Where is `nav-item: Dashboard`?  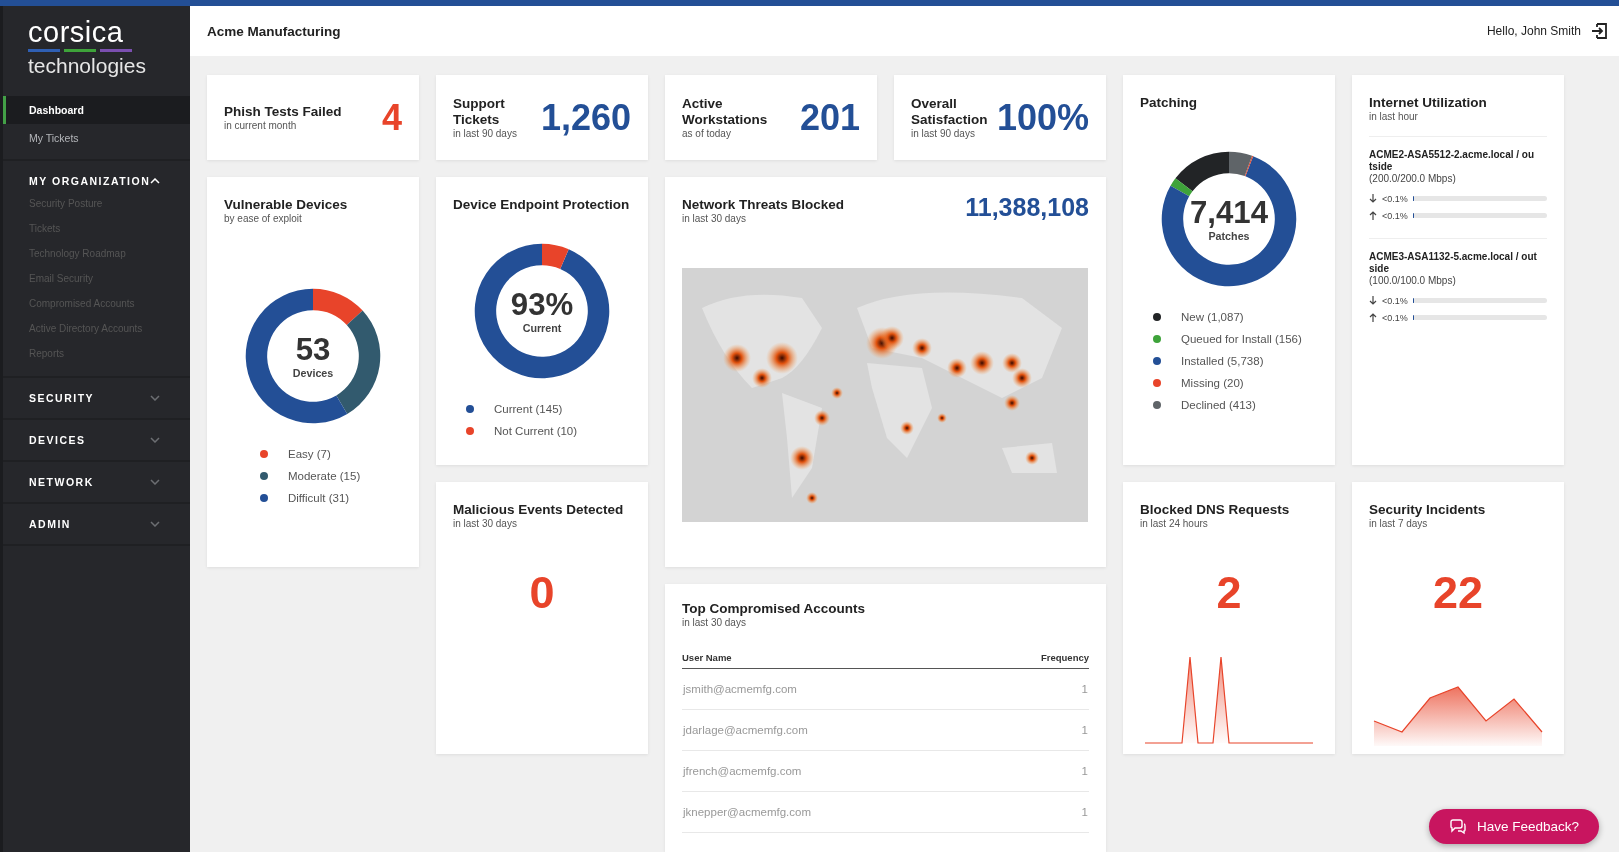 nav-item: Dashboard is located at coordinates (96, 110).